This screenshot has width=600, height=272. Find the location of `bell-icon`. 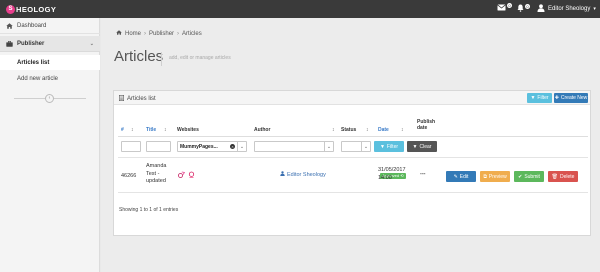

bell-icon is located at coordinates (520, 8).